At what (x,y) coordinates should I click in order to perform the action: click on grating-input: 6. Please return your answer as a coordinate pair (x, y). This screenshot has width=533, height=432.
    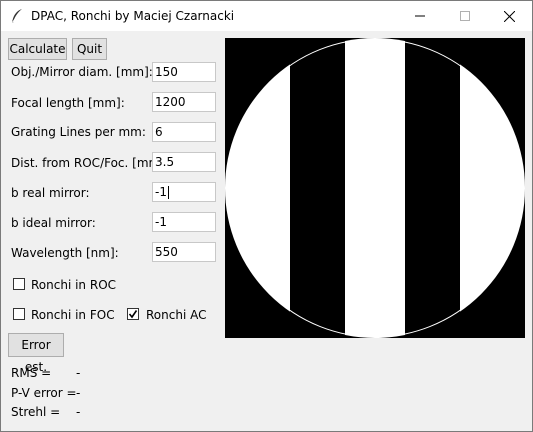
    Looking at the image, I should click on (184, 132).